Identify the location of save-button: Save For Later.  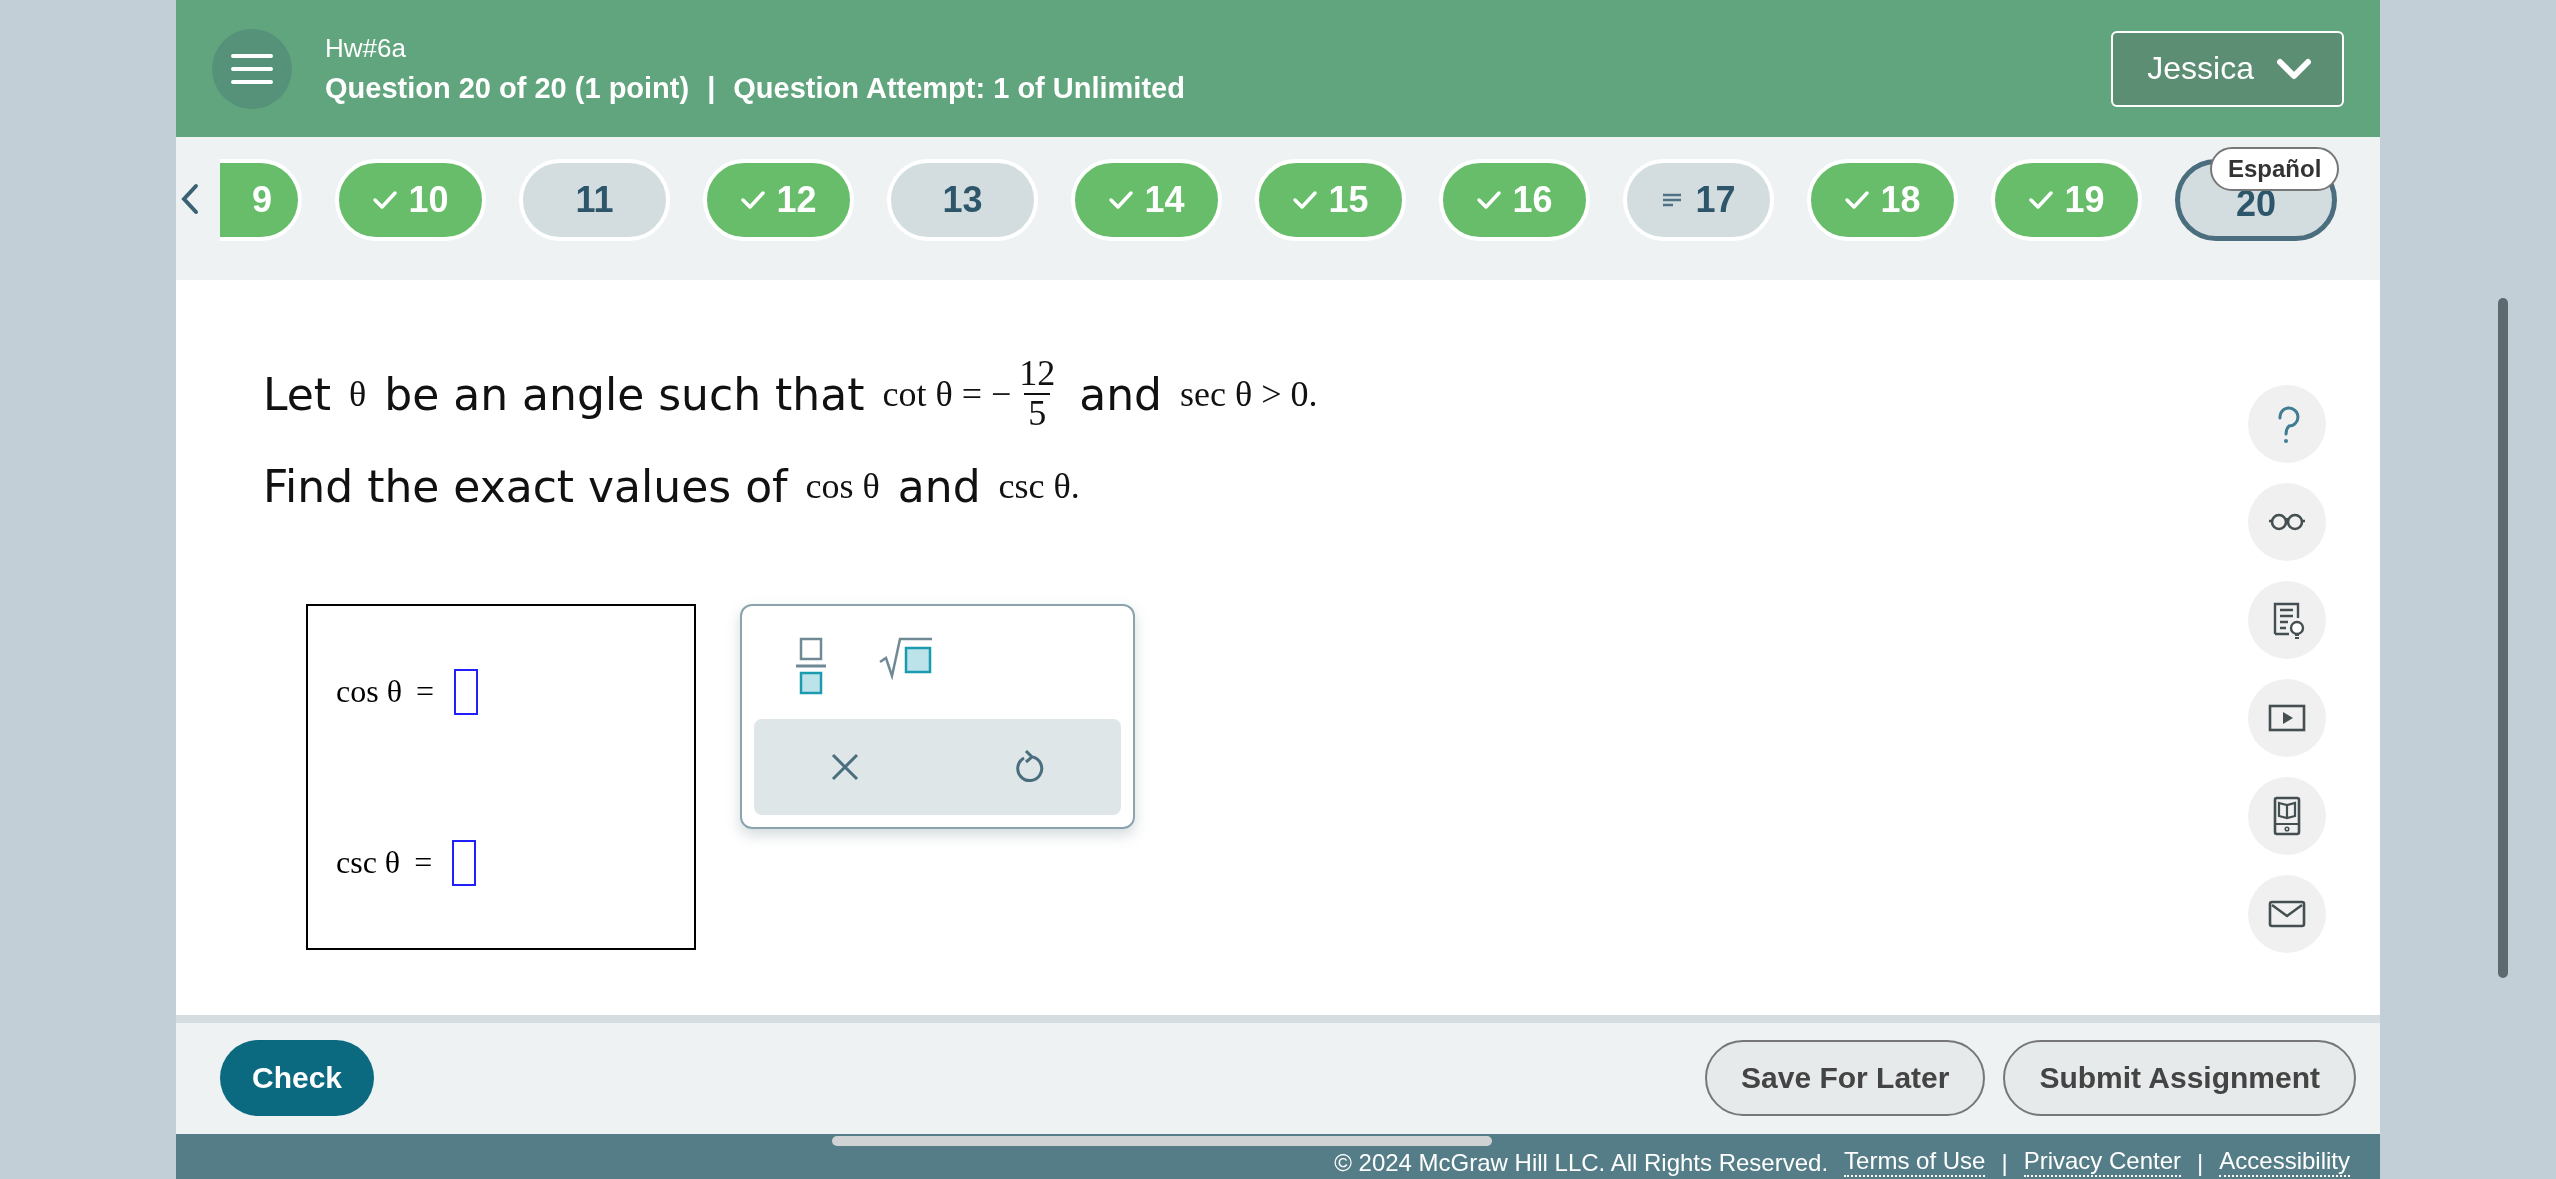
(1845, 1078).